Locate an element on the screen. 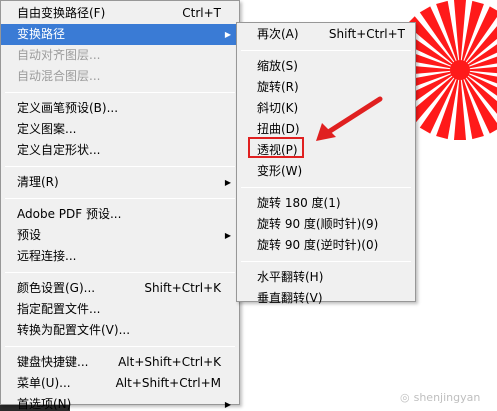  watermark-text: shenjingyan is located at coordinates (447, 397).